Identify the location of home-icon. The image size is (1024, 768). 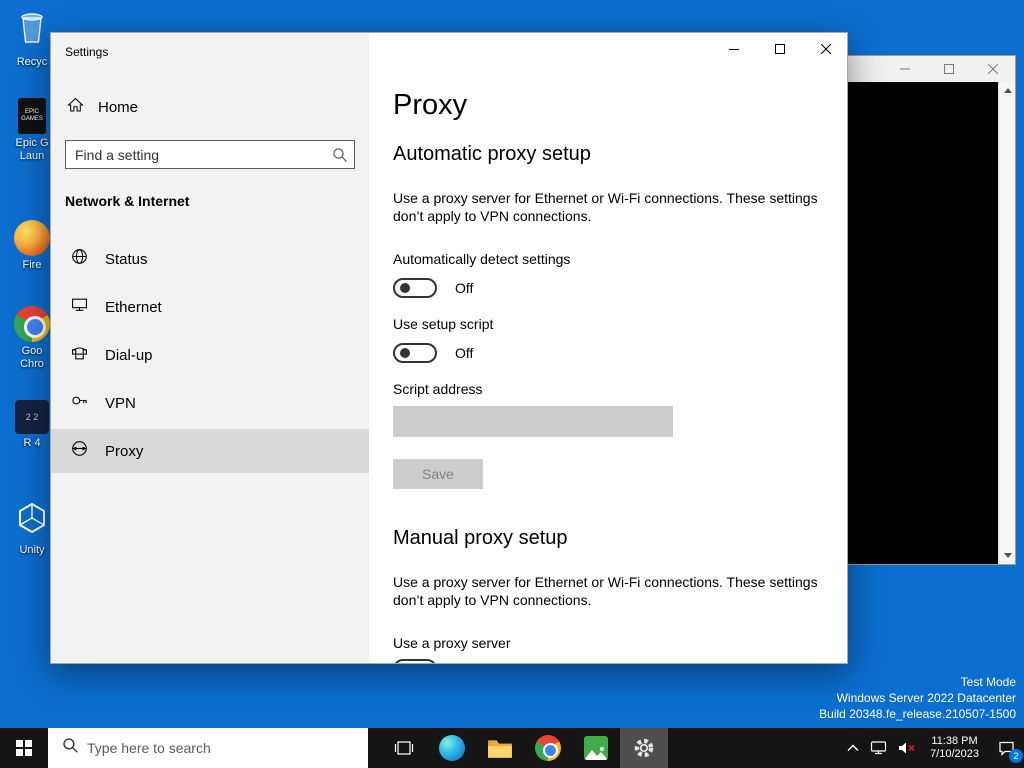
(75, 107).